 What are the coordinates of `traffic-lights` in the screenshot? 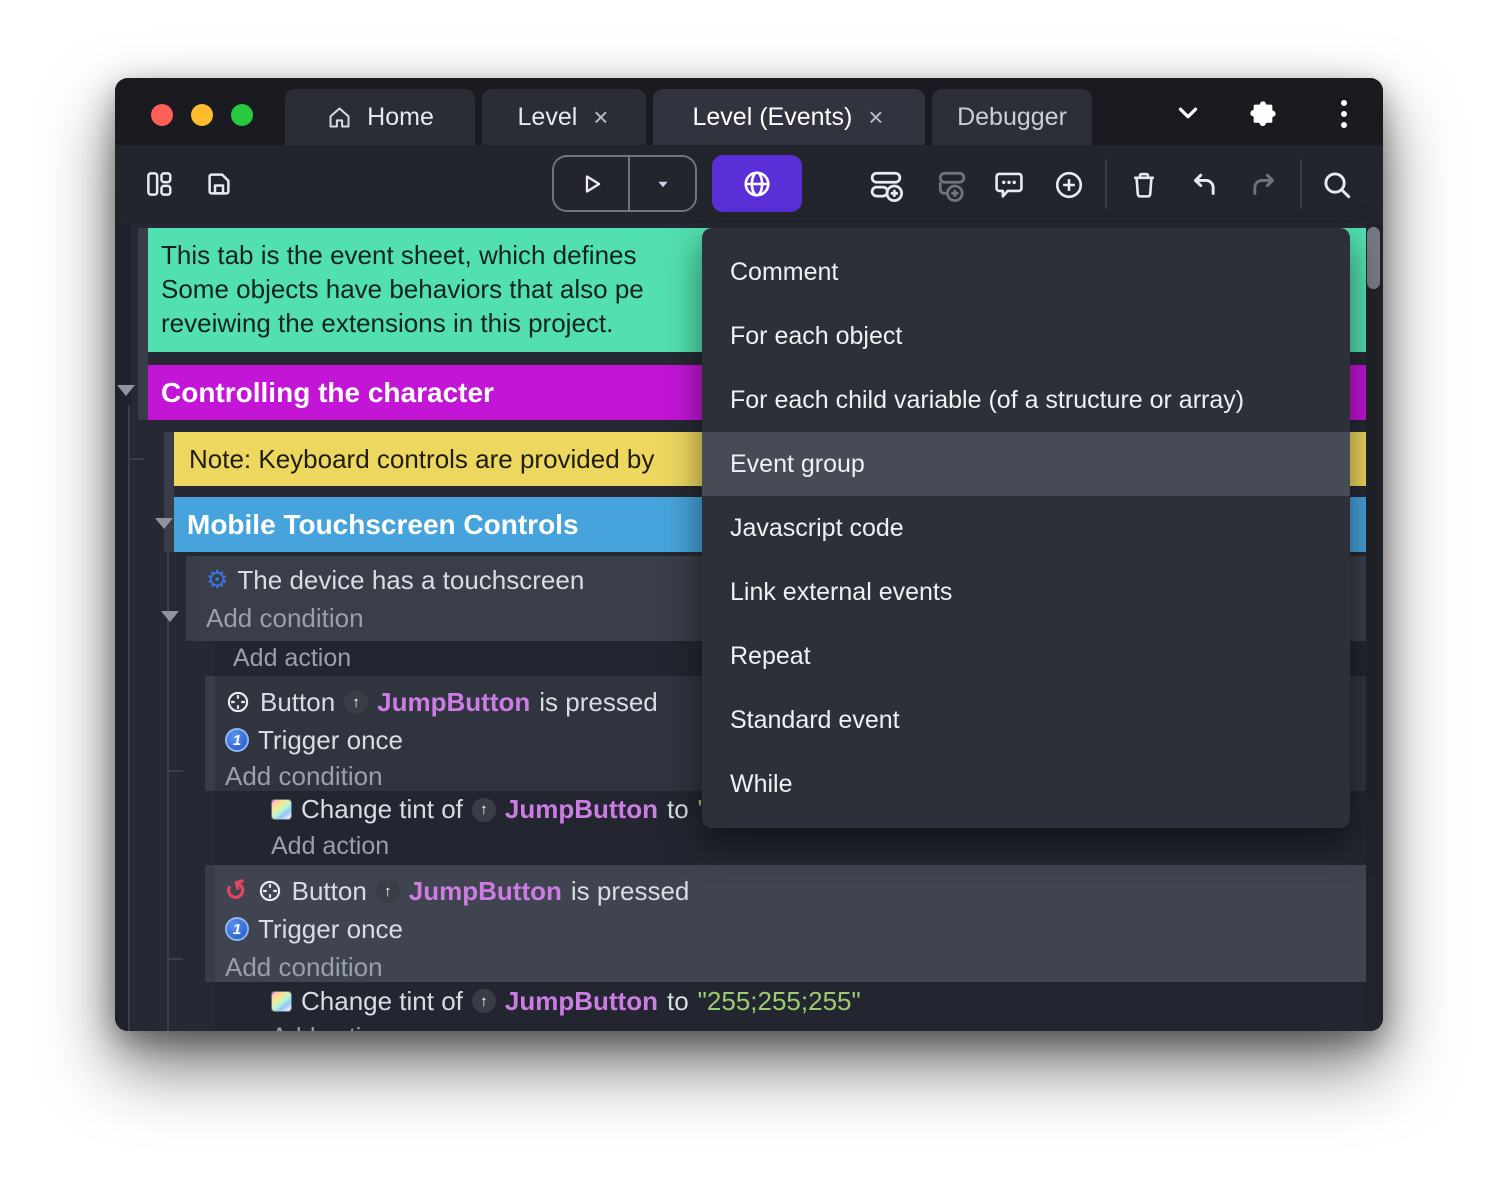 It's located at (202, 115).